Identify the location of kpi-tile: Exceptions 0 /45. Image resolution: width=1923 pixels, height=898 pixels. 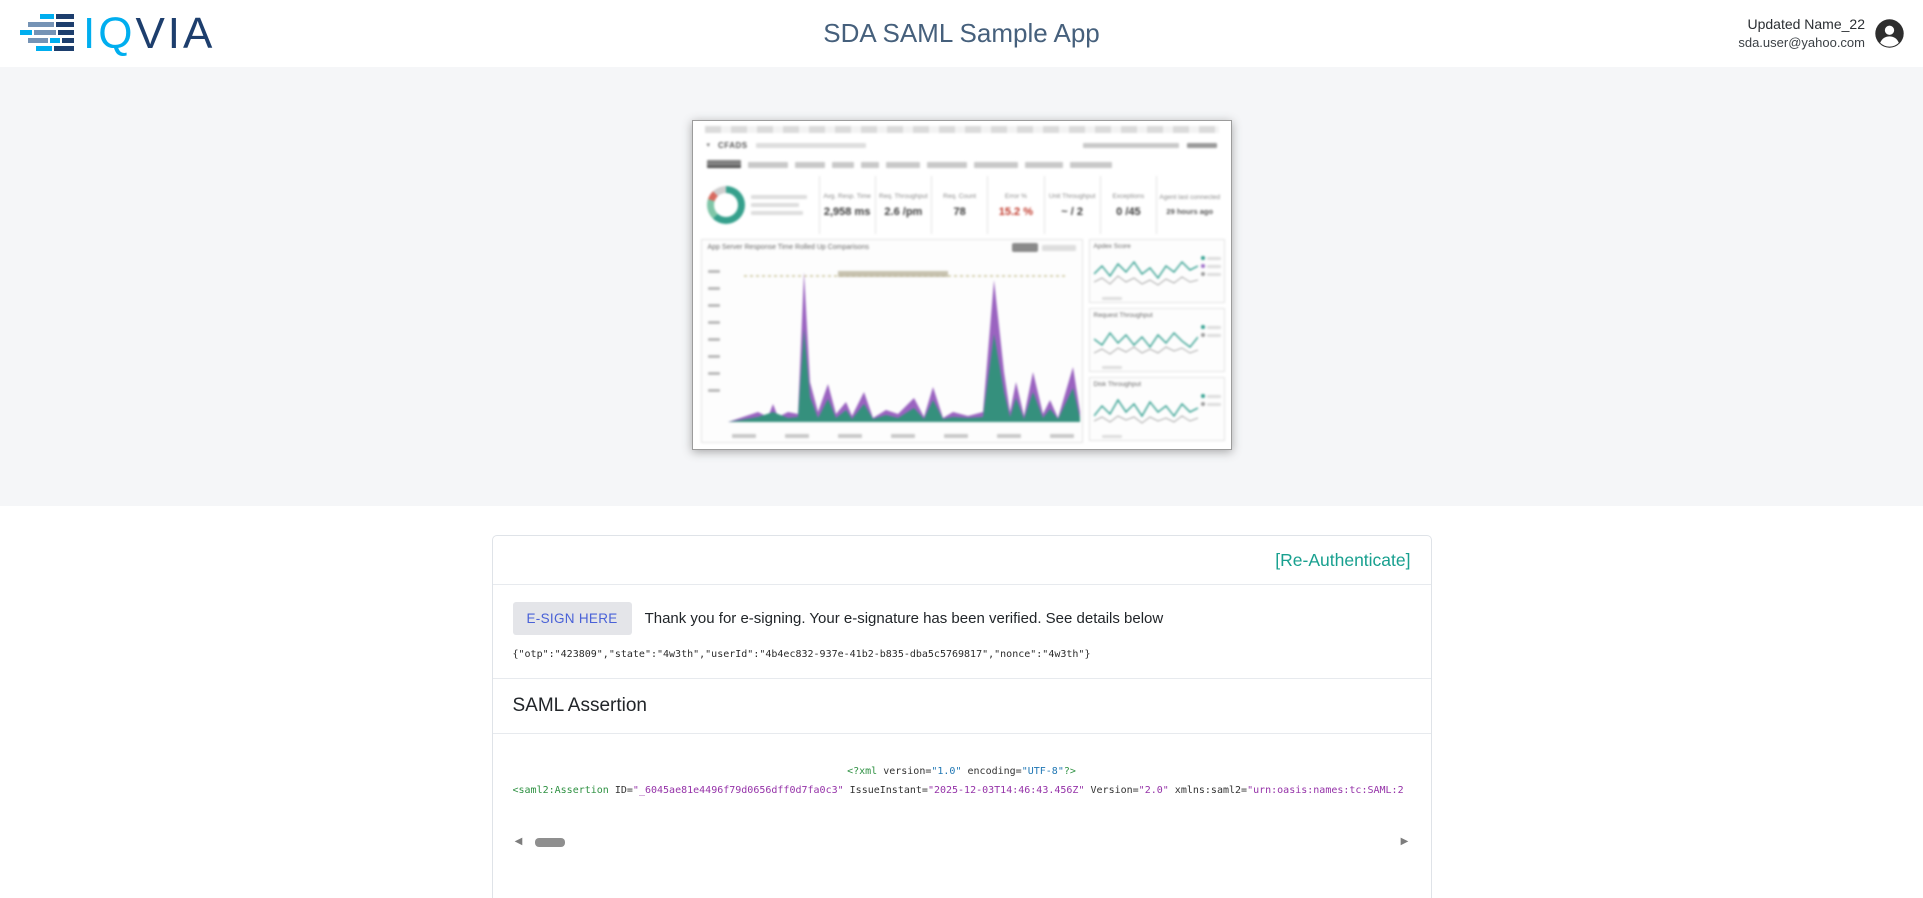
(1127, 205).